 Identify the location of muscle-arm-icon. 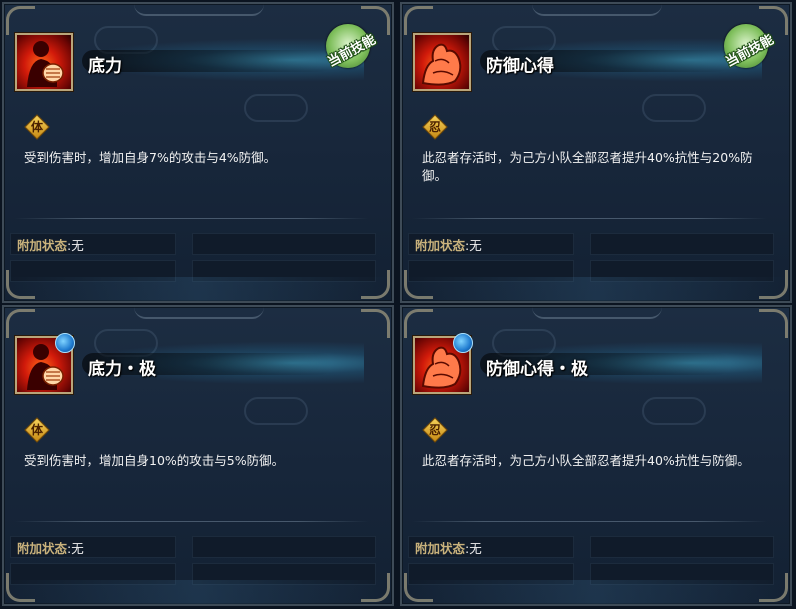
(442, 62).